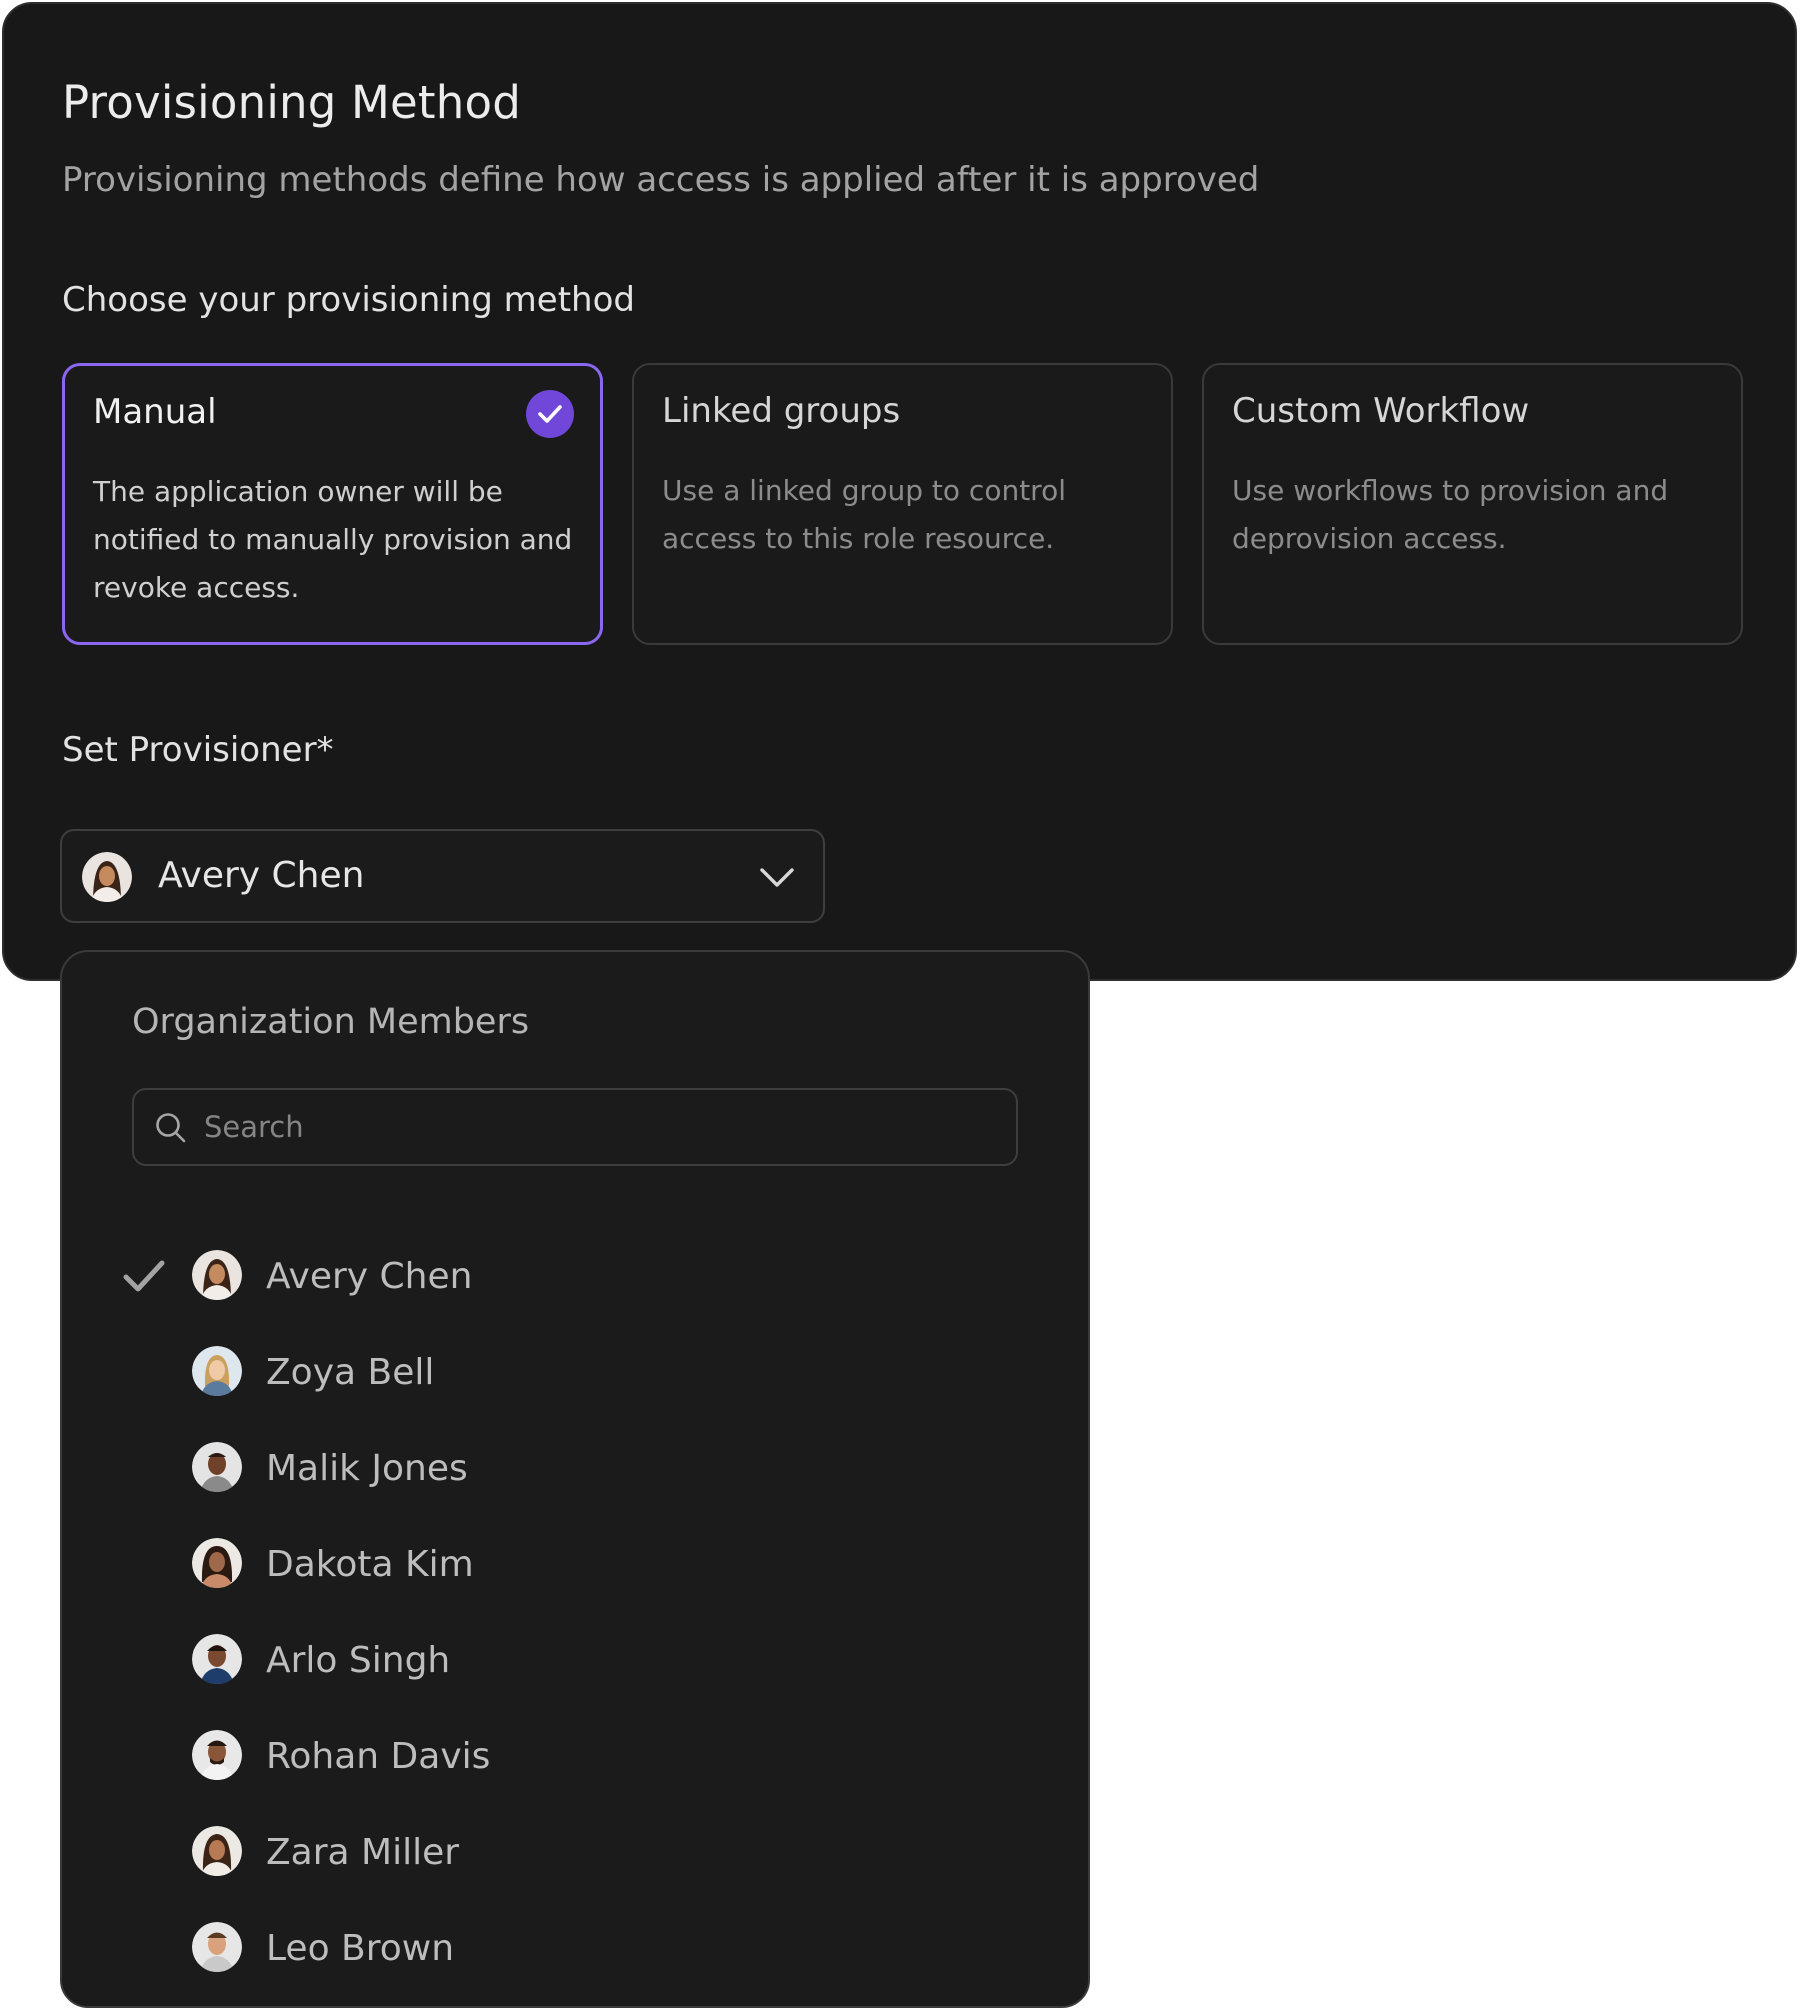 The height and width of the screenshot is (2010, 1800). What do you see at coordinates (171, 1128) in the screenshot?
I see `search-icon` at bounding box center [171, 1128].